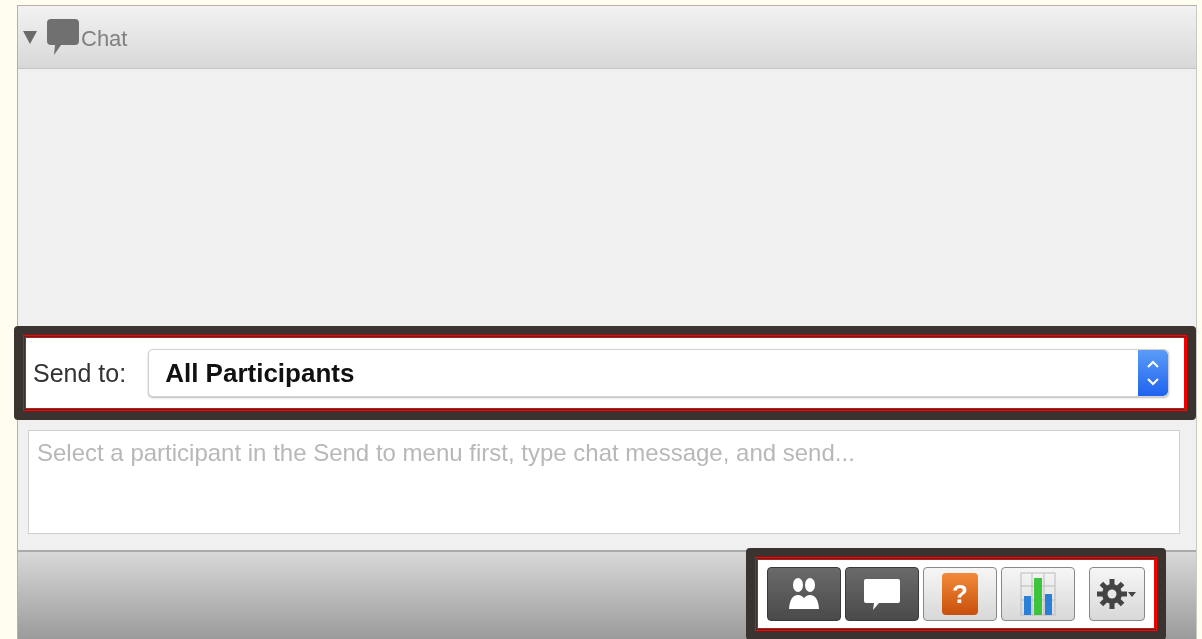 This screenshot has height=639, width=1202. Describe the element at coordinates (104, 39) in the screenshot. I see `panel-title: Chat` at that location.